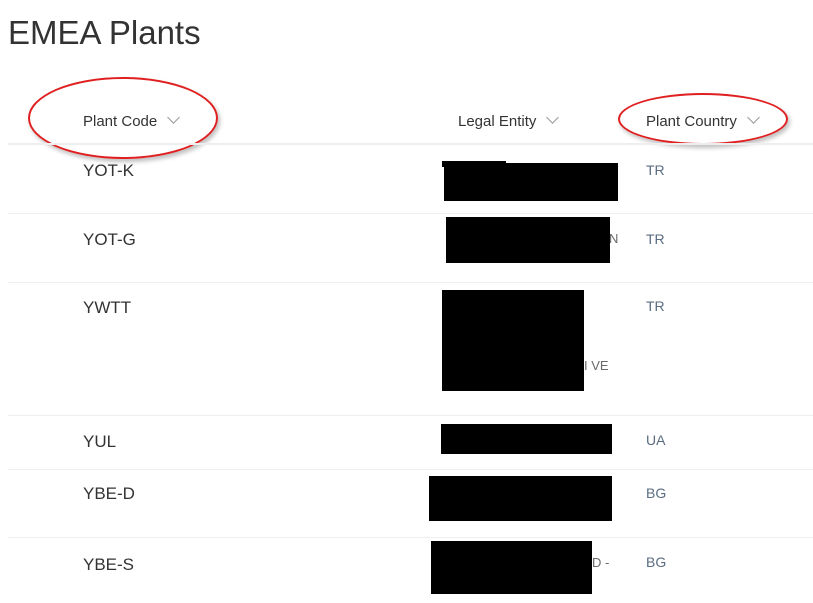  I want to click on plant-code-cell: YBE-S, so click(109, 564).